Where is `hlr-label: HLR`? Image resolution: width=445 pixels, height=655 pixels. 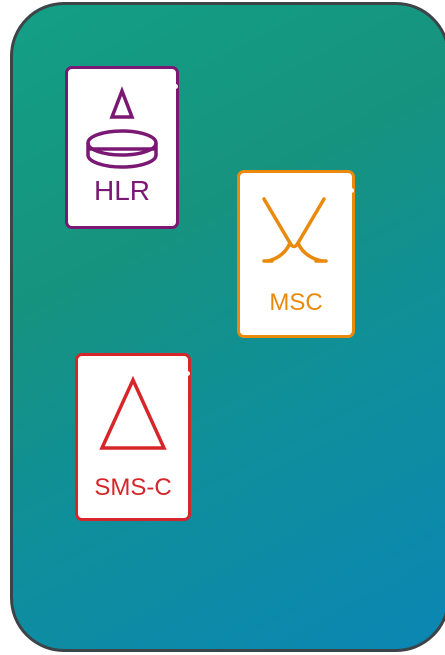
hlr-label: HLR is located at coordinates (121, 190).